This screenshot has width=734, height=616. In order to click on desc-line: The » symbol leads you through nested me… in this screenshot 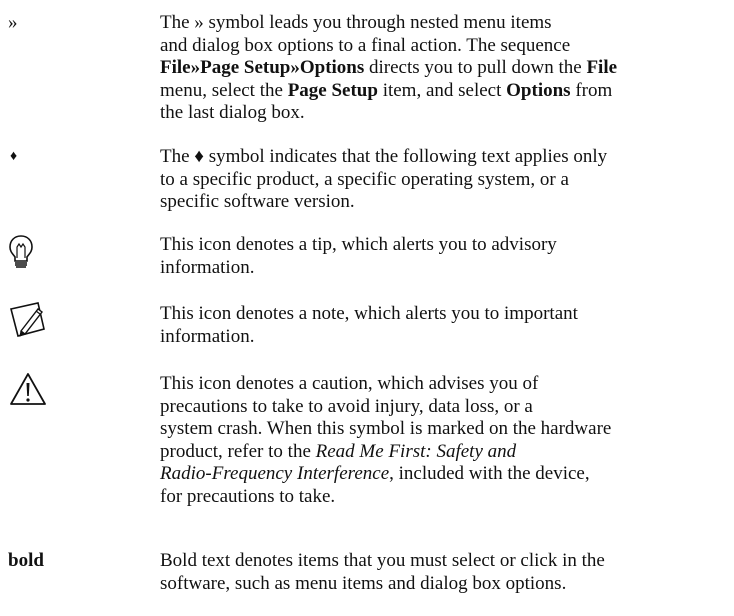, I will do `click(356, 22)`.